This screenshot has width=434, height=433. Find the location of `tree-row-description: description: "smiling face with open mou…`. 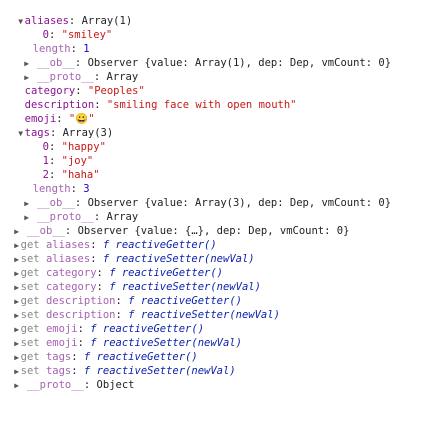

tree-row-description: description: "smiling face with open mou… is located at coordinates (154, 97).